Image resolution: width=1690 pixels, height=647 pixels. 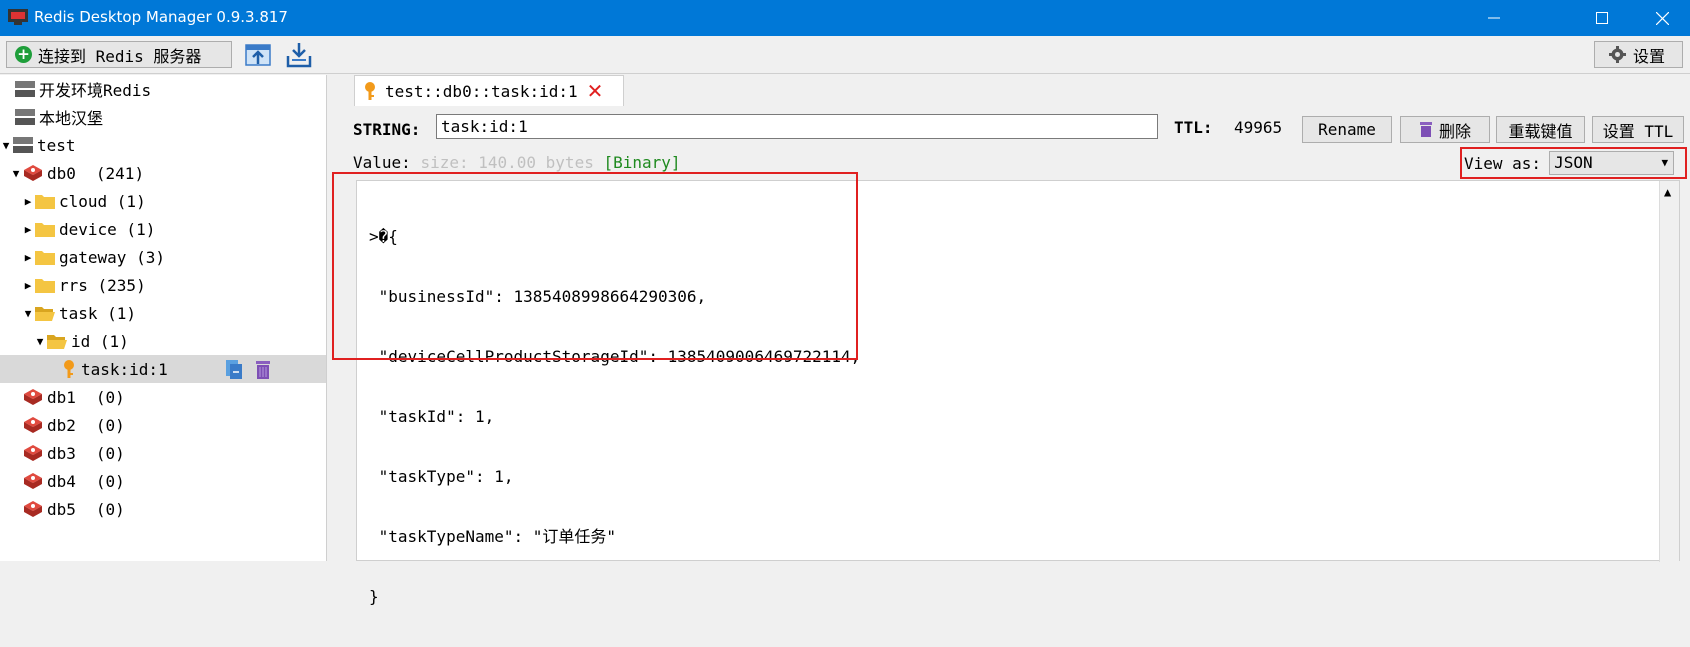 What do you see at coordinates (163, 173) in the screenshot?
I see `tree-db0: ▼ db0 (241)` at bounding box center [163, 173].